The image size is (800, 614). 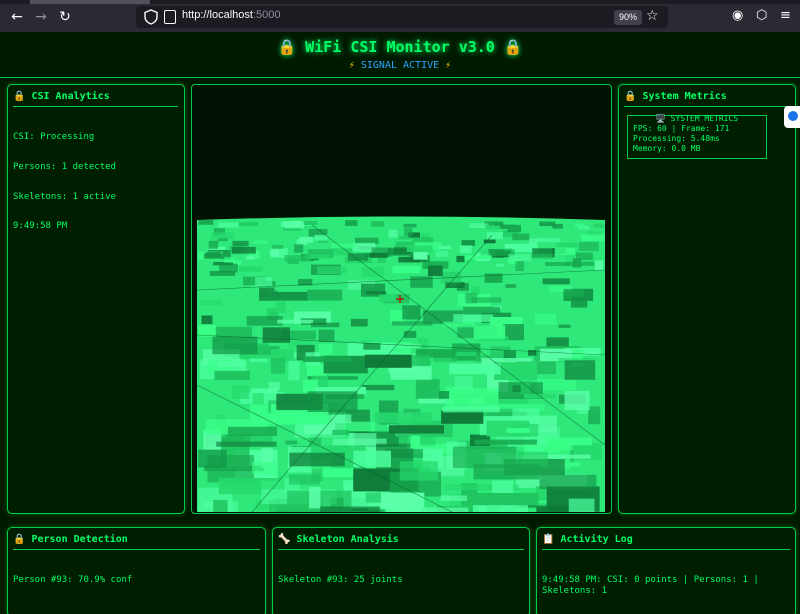 I want to click on panel-title: 🦴 Skeleton Analysis, so click(x=338, y=539).